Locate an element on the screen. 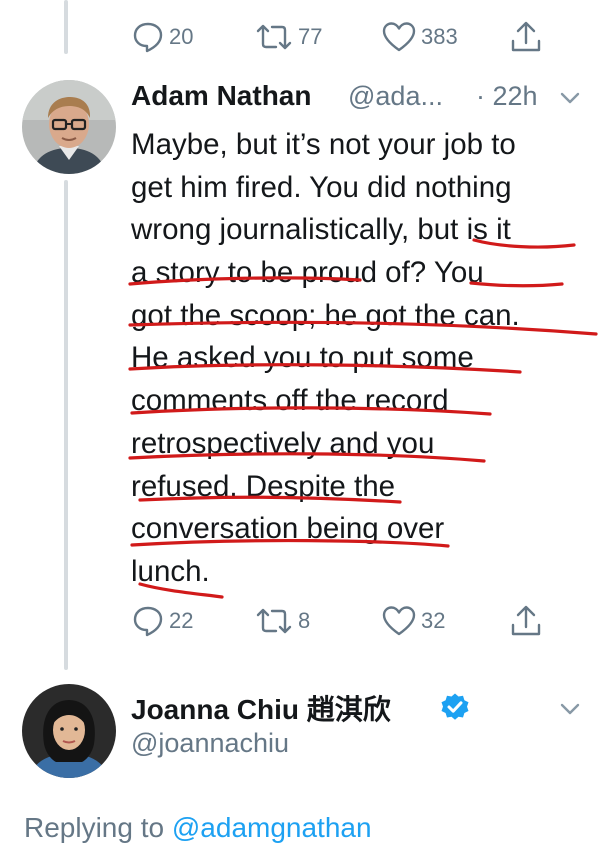 The image size is (610, 864). tweet-text-line: get him fired. You did nothing is located at coordinates (321, 187).